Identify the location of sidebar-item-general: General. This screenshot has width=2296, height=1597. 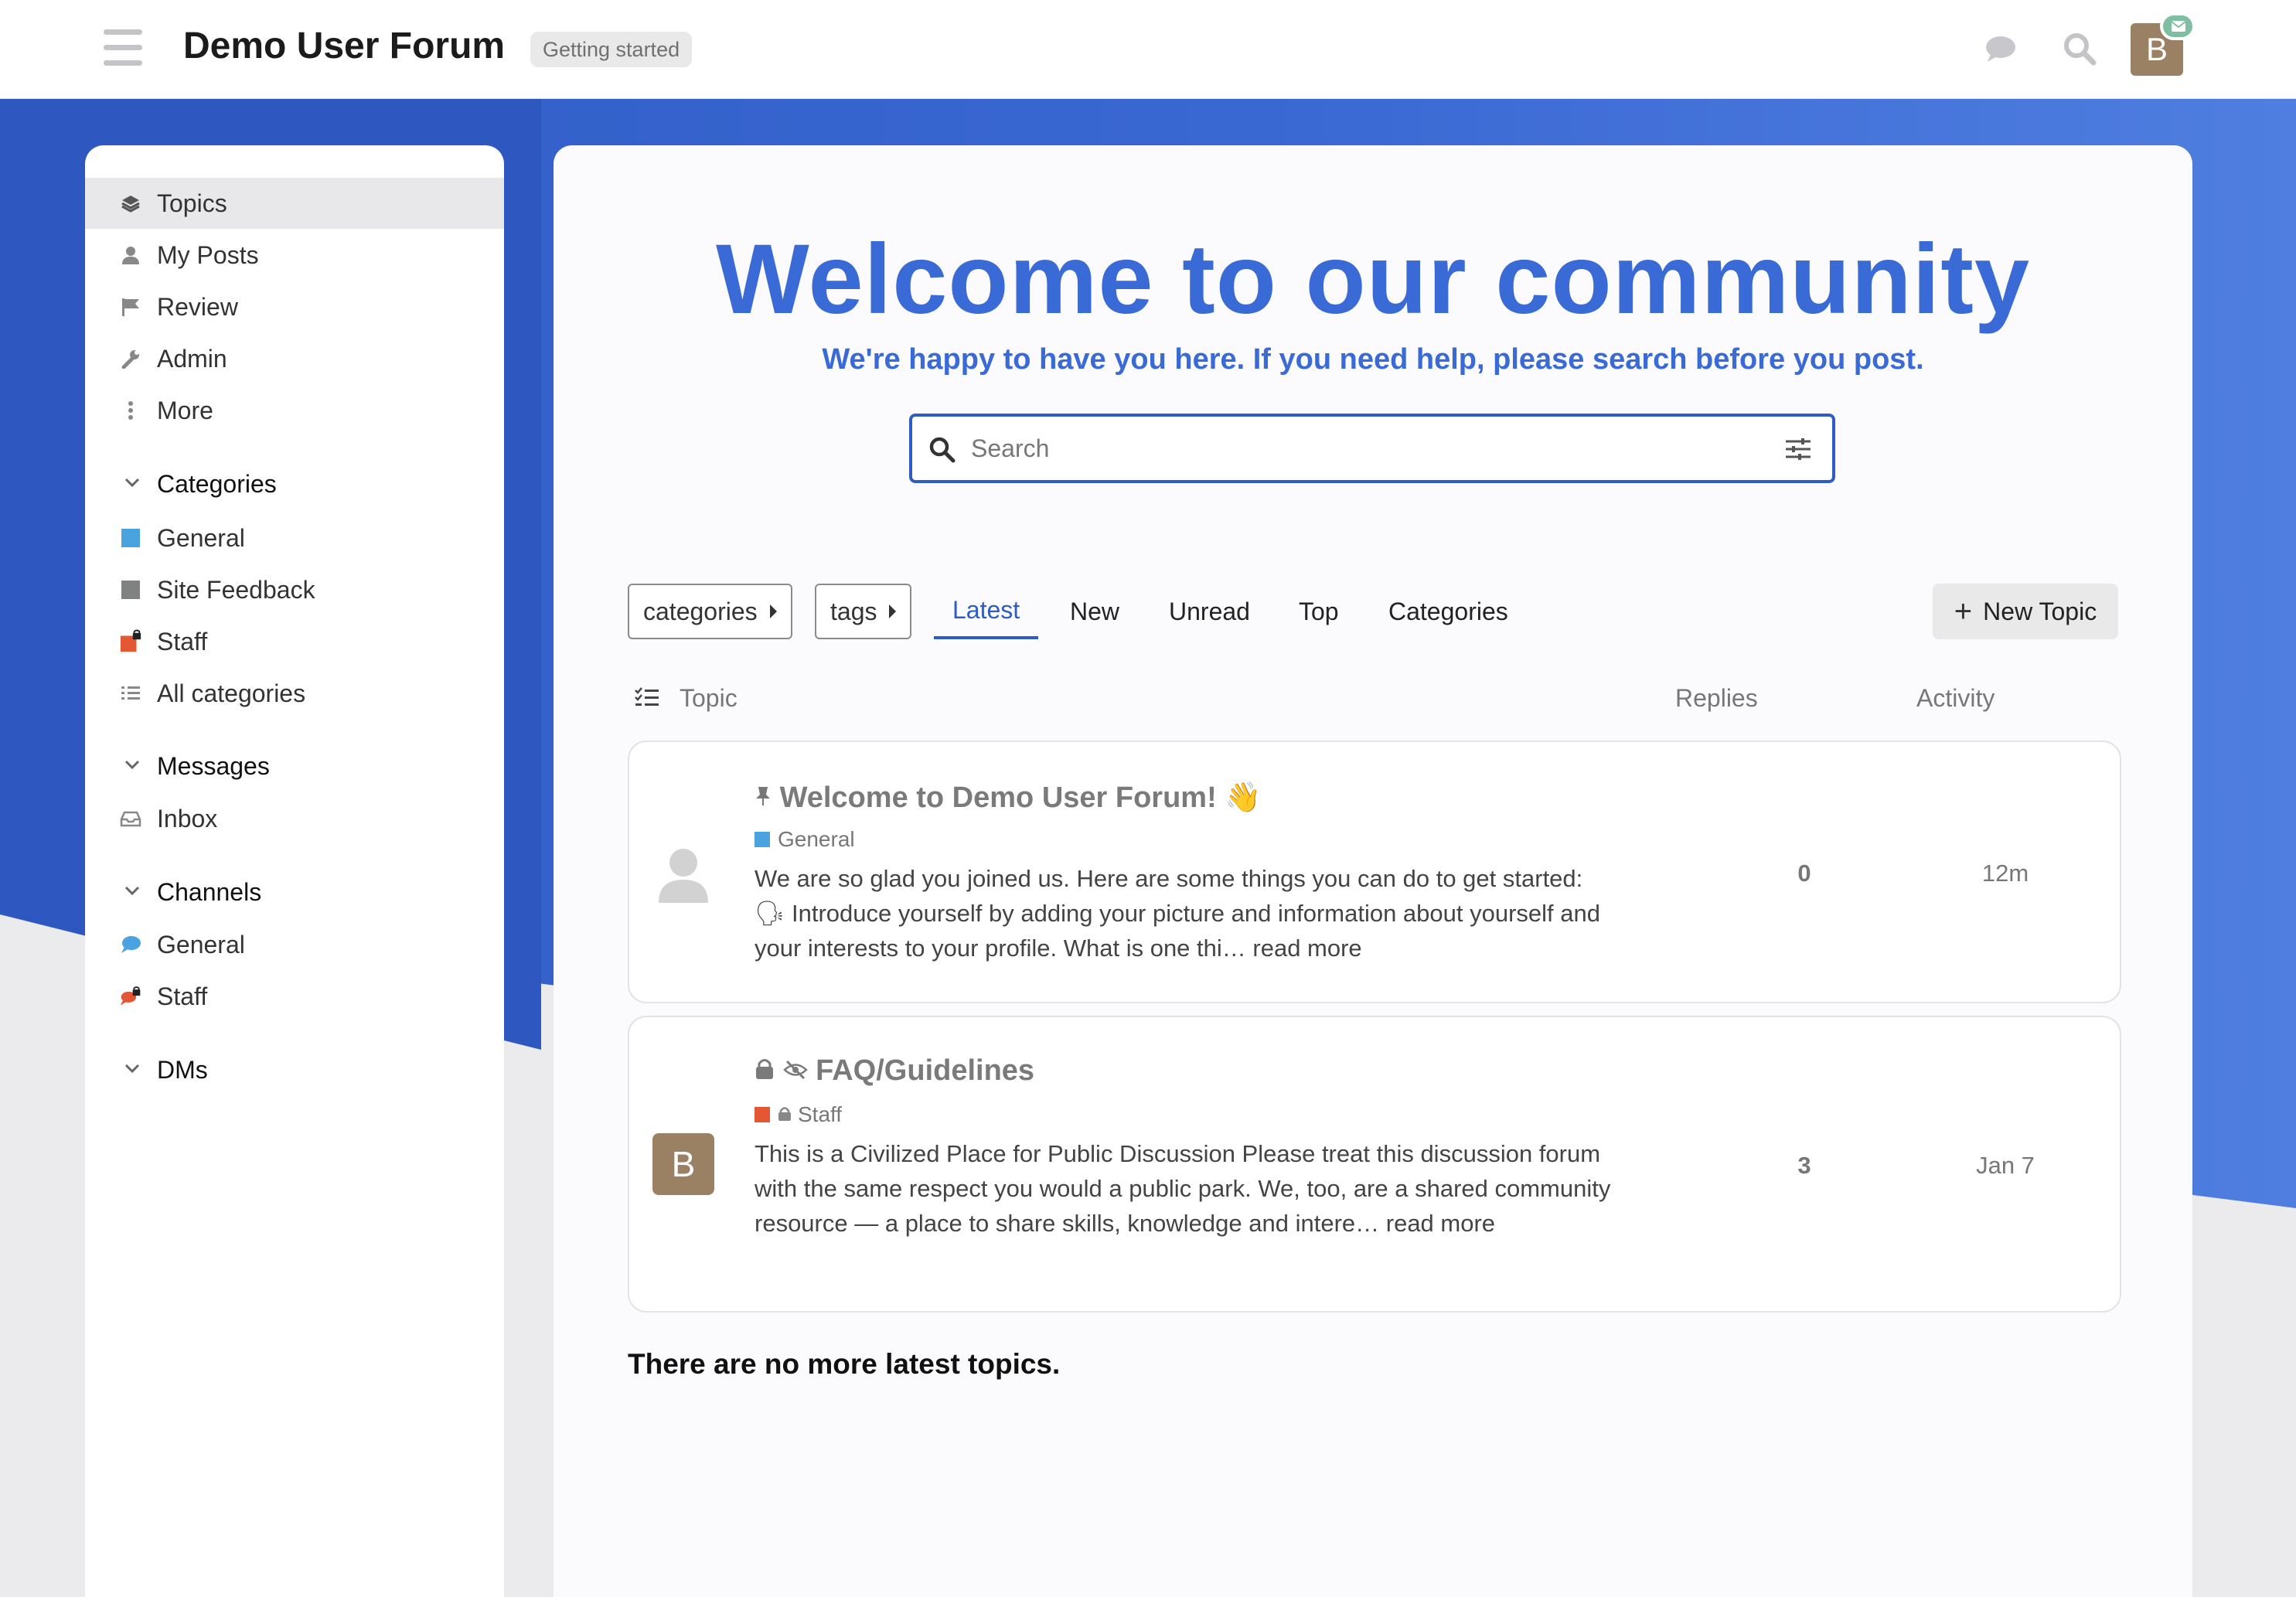
(294, 538).